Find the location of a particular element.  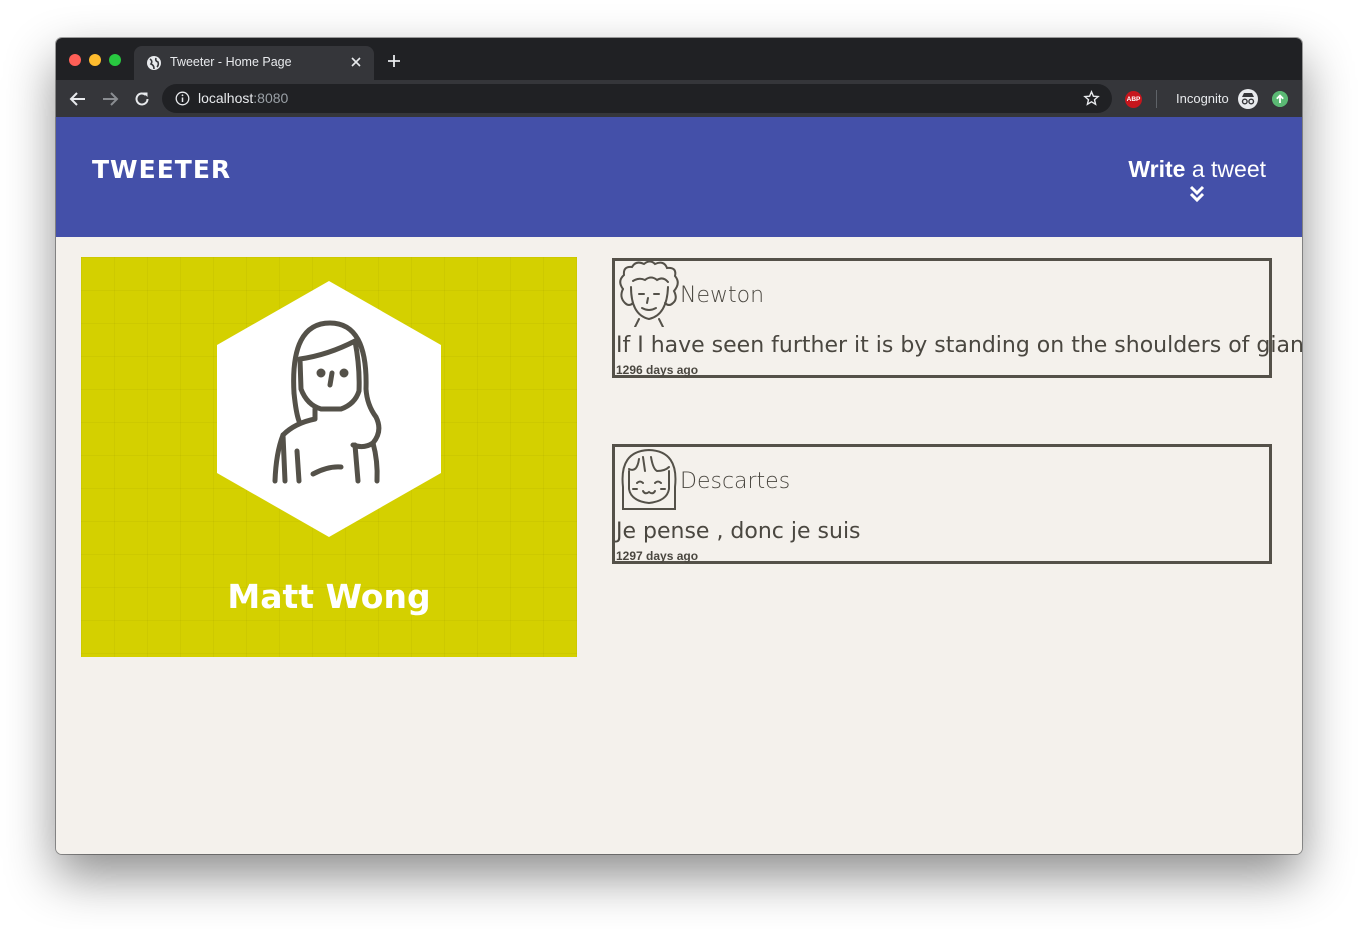

url-text: localhost:8080 is located at coordinates (243, 98).